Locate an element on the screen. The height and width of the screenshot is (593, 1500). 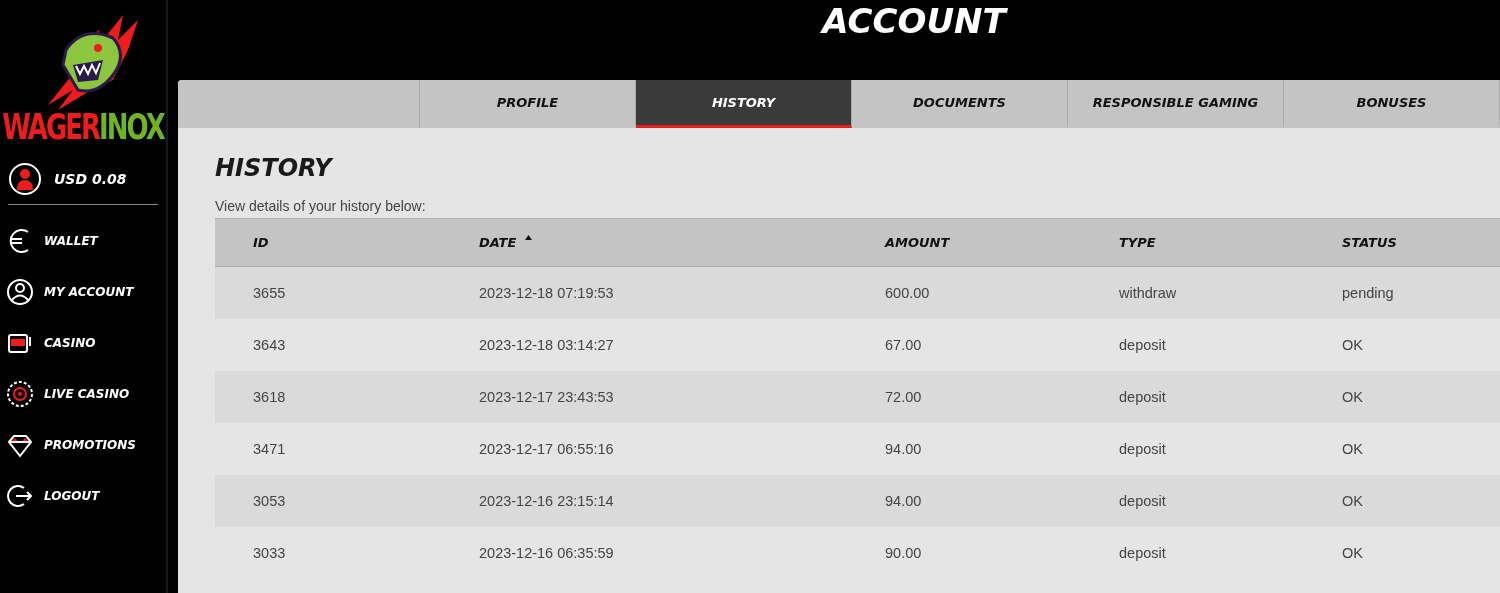
table-cell: pending is located at coordinates (1368, 293).